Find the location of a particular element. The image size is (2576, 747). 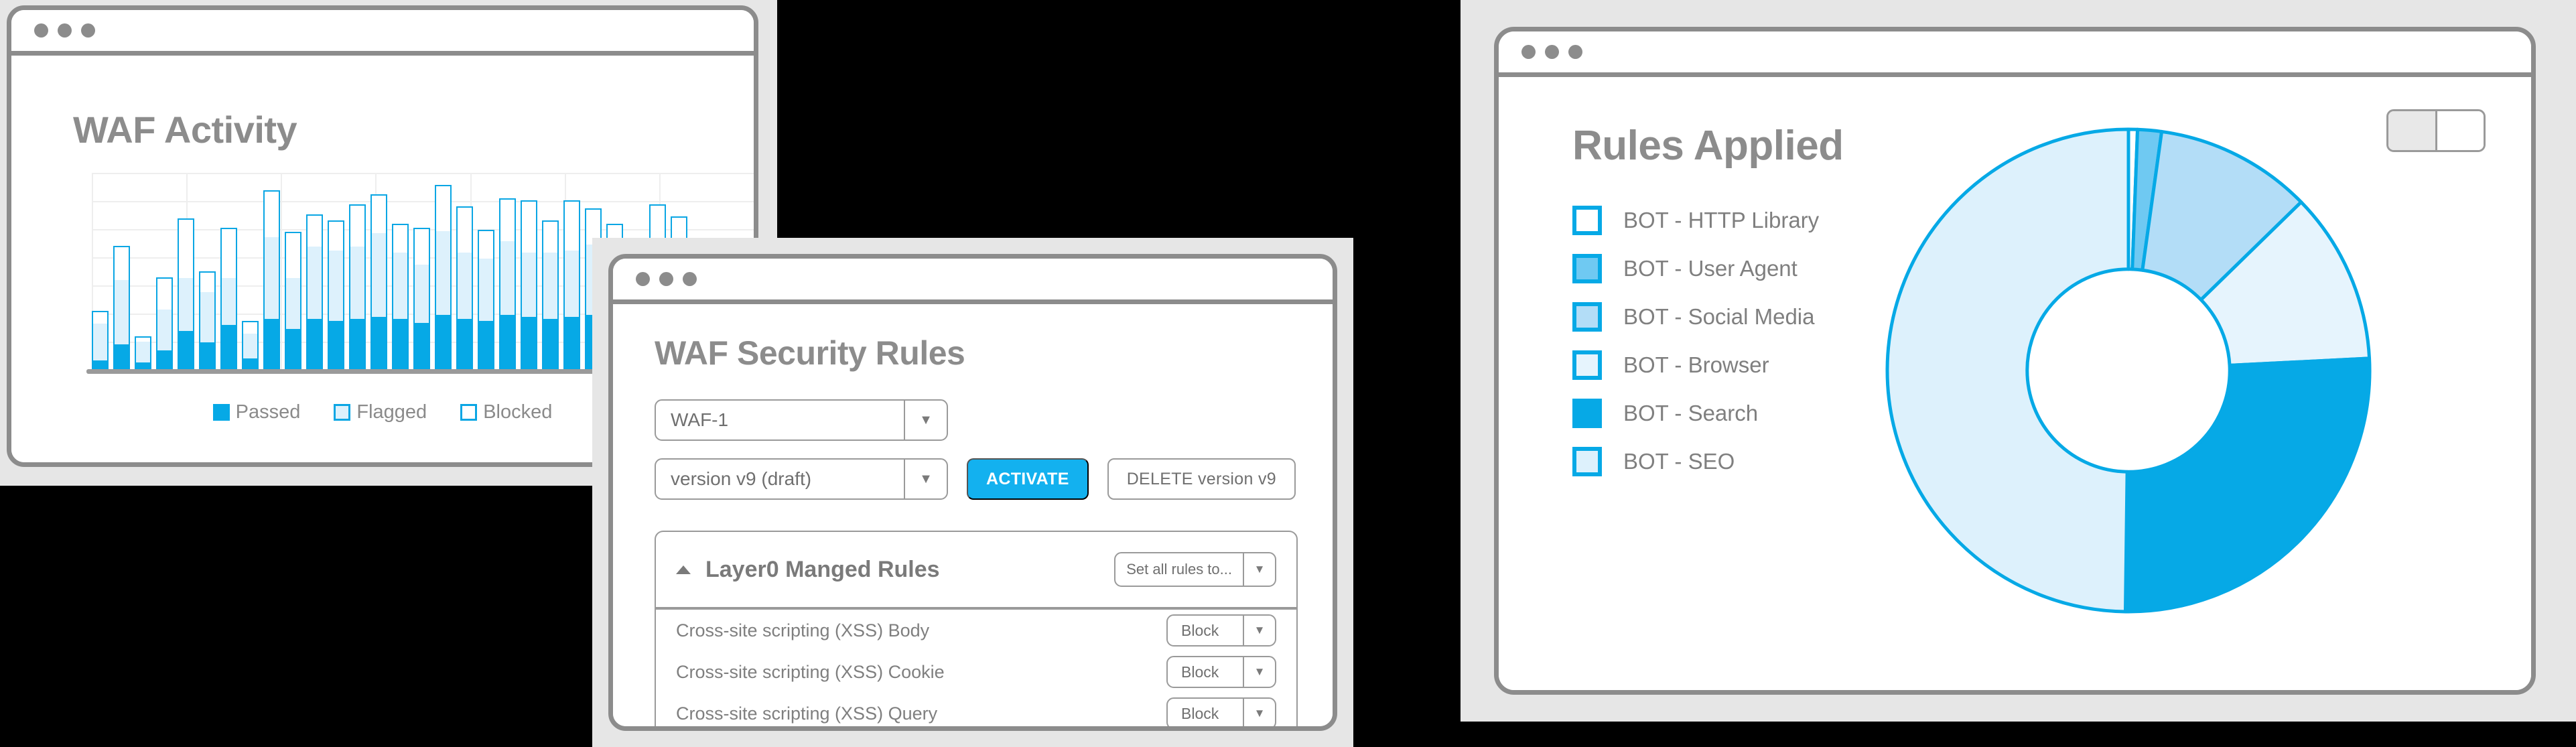

version-select: version v9 (draft) ▼ is located at coordinates (801, 479).